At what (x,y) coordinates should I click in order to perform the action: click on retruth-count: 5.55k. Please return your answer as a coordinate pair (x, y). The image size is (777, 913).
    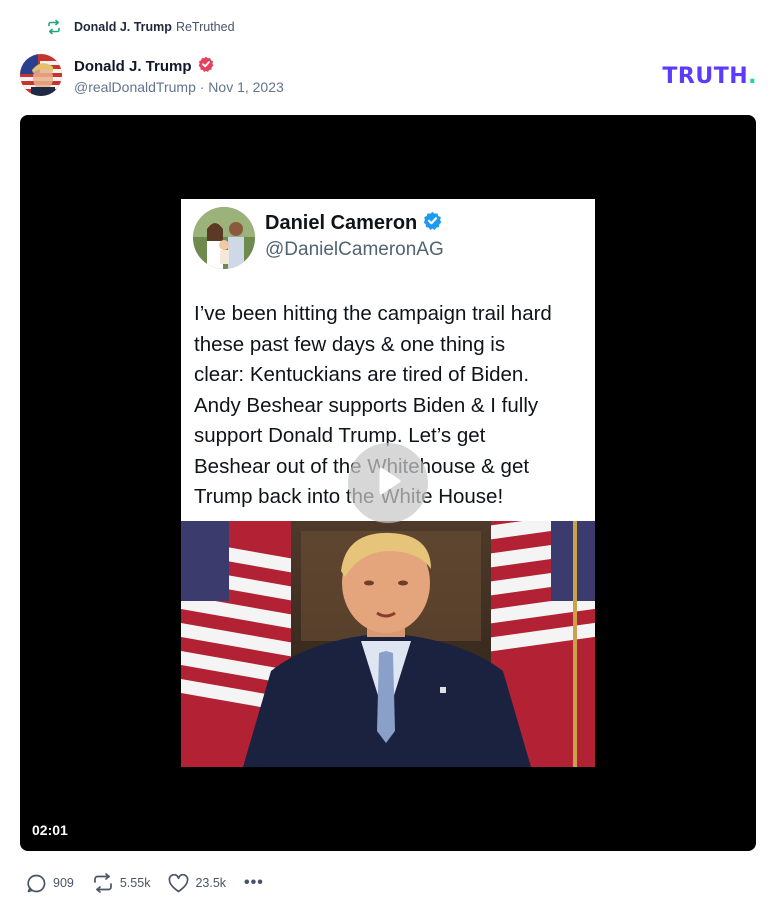
    Looking at the image, I should click on (135, 883).